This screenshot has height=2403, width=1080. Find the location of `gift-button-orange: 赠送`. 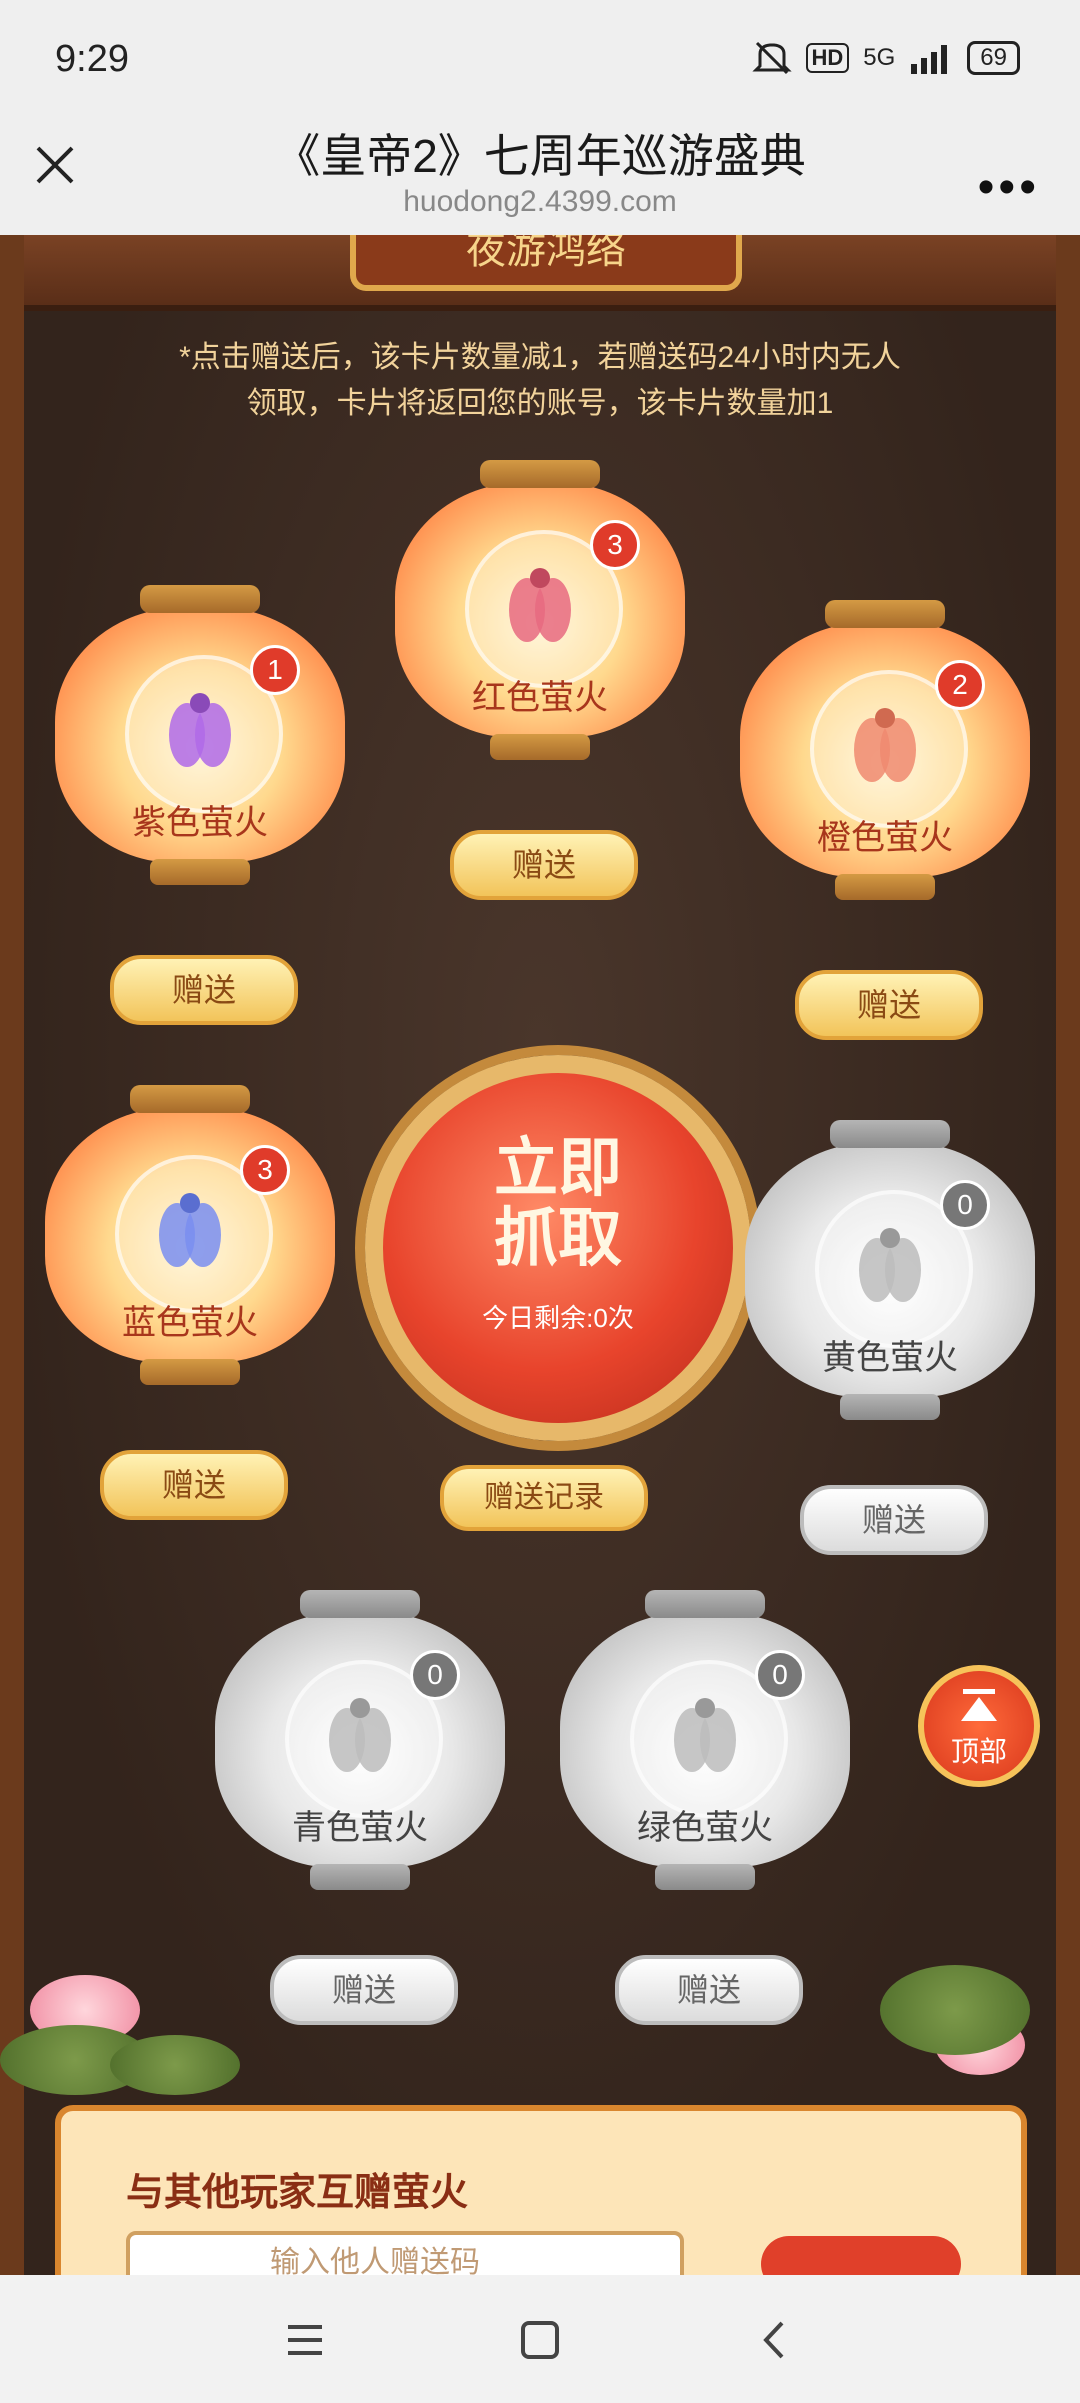

gift-button-orange: 赠送 is located at coordinates (889, 1005).